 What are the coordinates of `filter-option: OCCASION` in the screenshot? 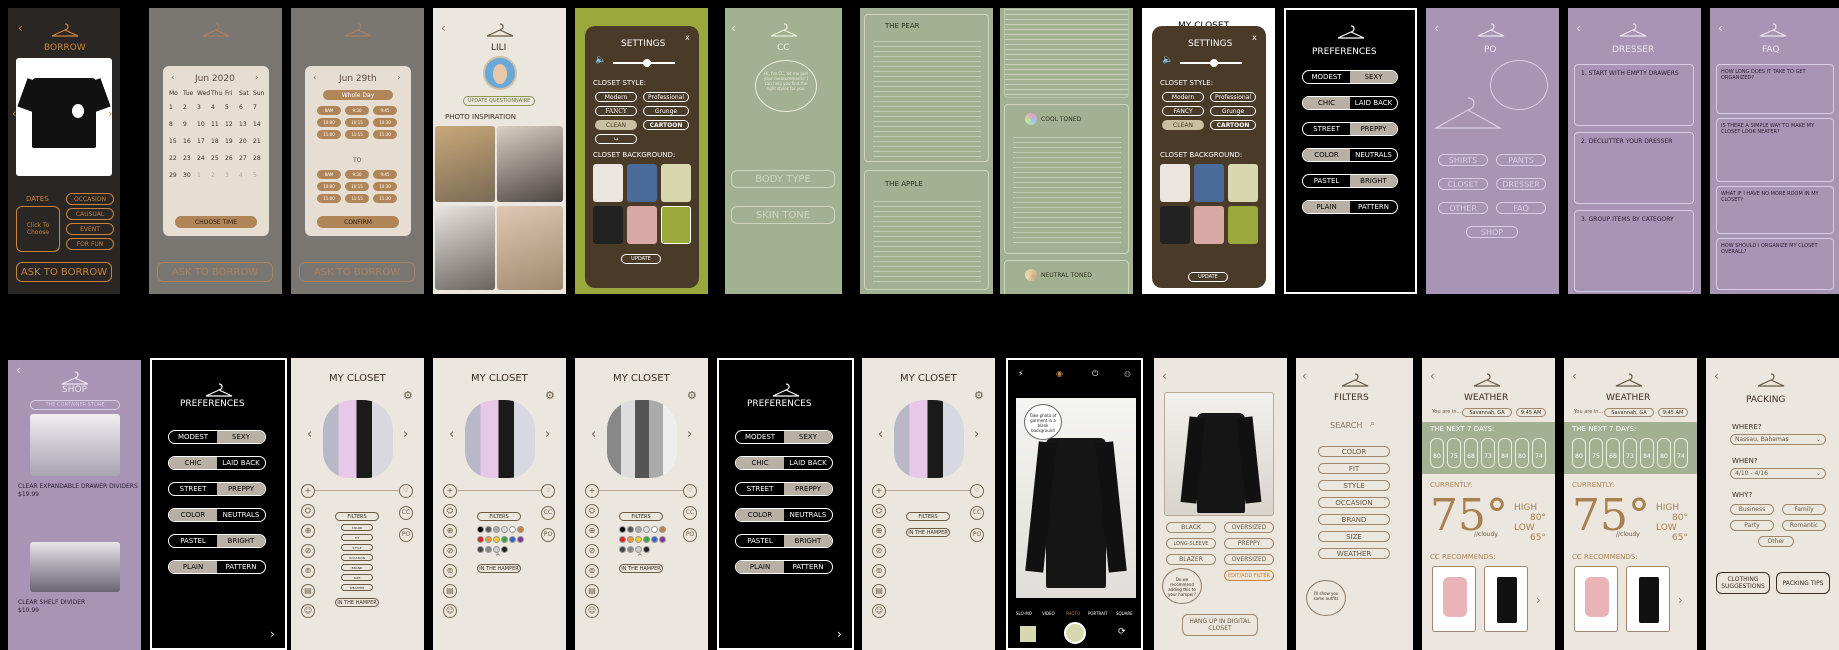 It's located at (1354, 502).